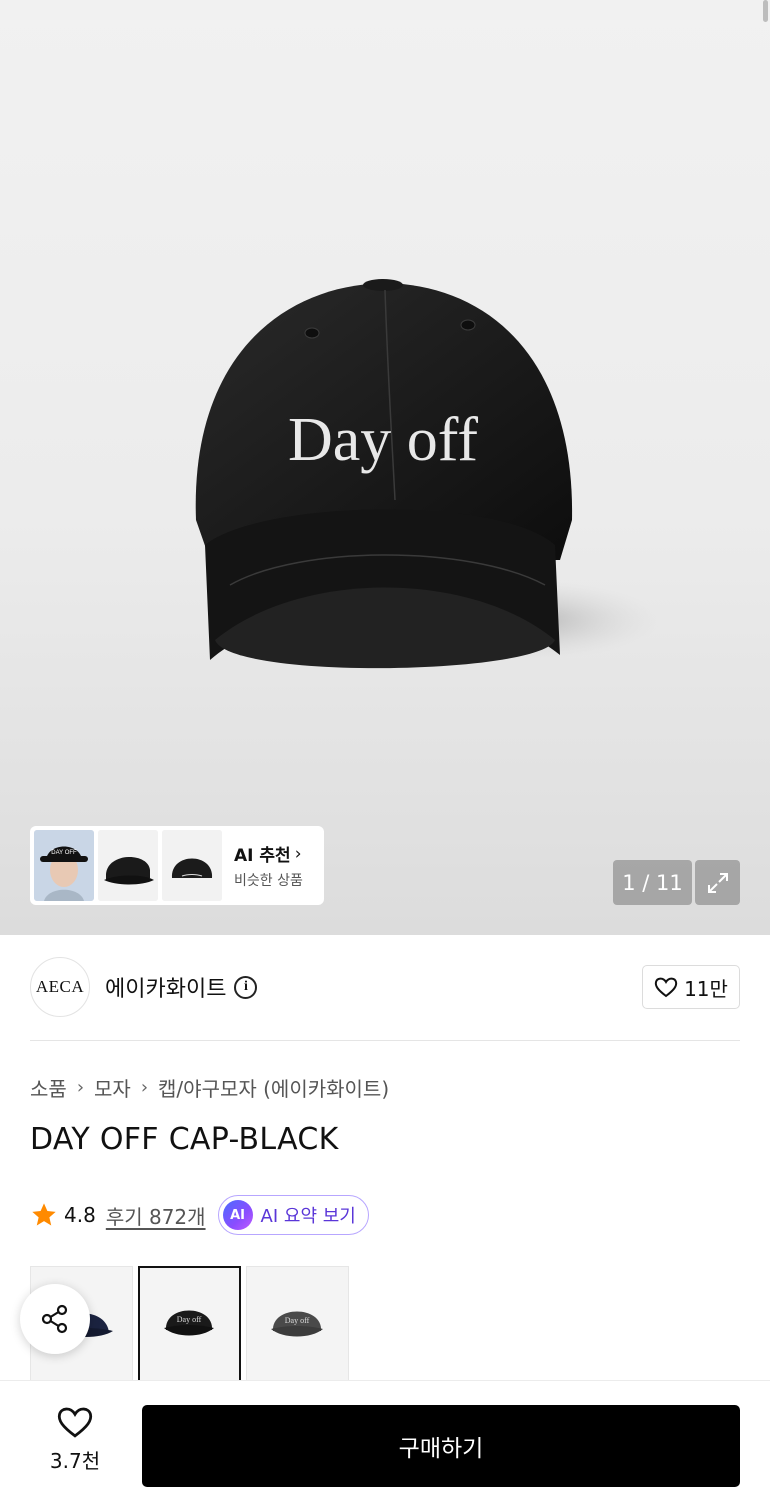 This screenshot has height=1500, width=770. What do you see at coordinates (383, 440) in the screenshot?
I see `cap-logo-text: Day off` at bounding box center [383, 440].